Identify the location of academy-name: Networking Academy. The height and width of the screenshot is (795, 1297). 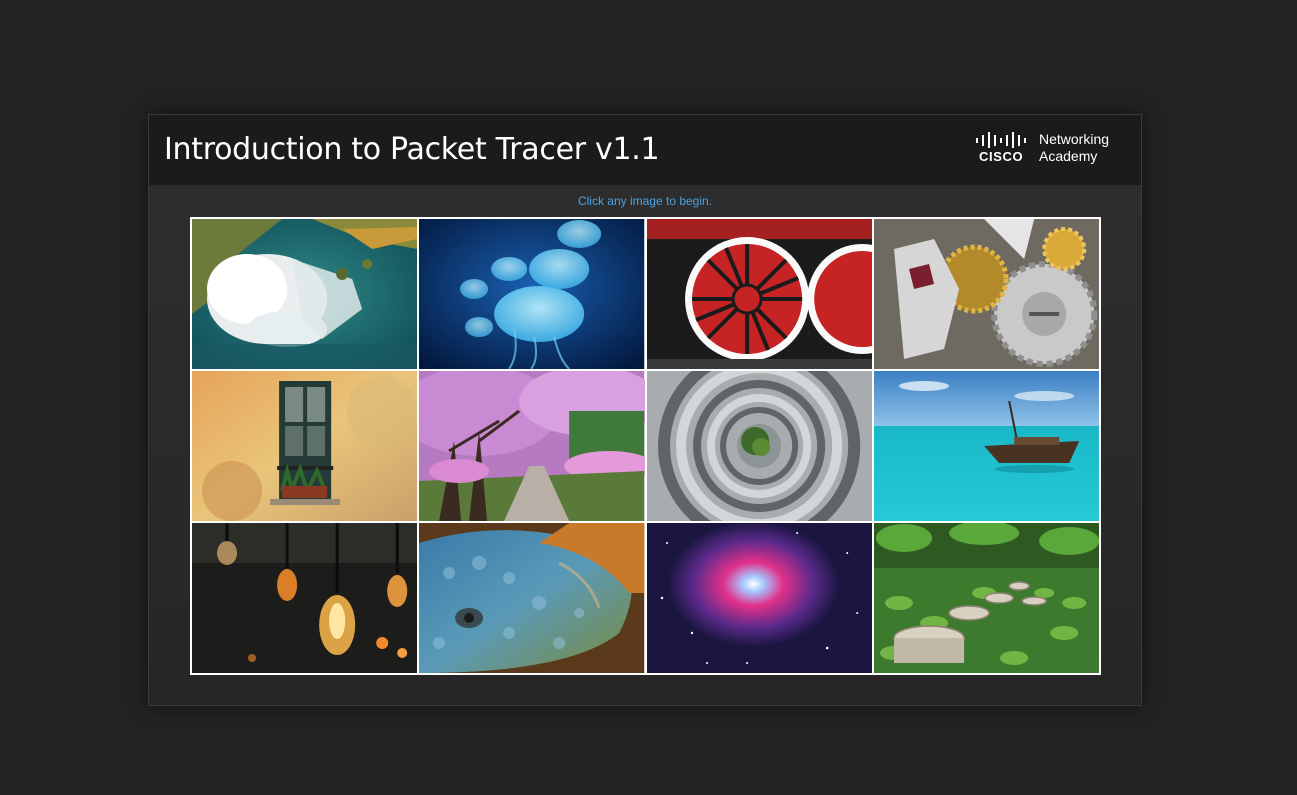
(1074, 148).